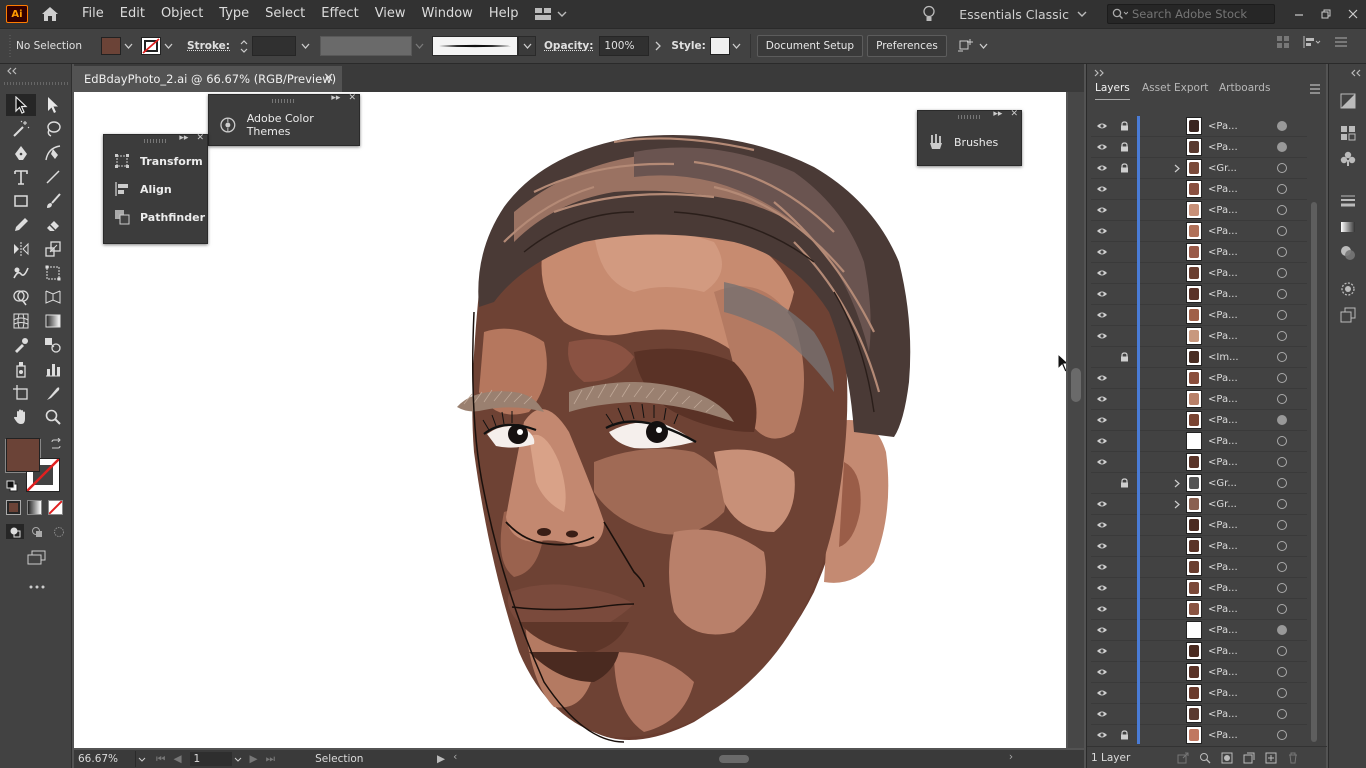  What do you see at coordinates (568, 46) in the screenshot?
I see `opacity-label: Opacity:` at bounding box center [568, 46].